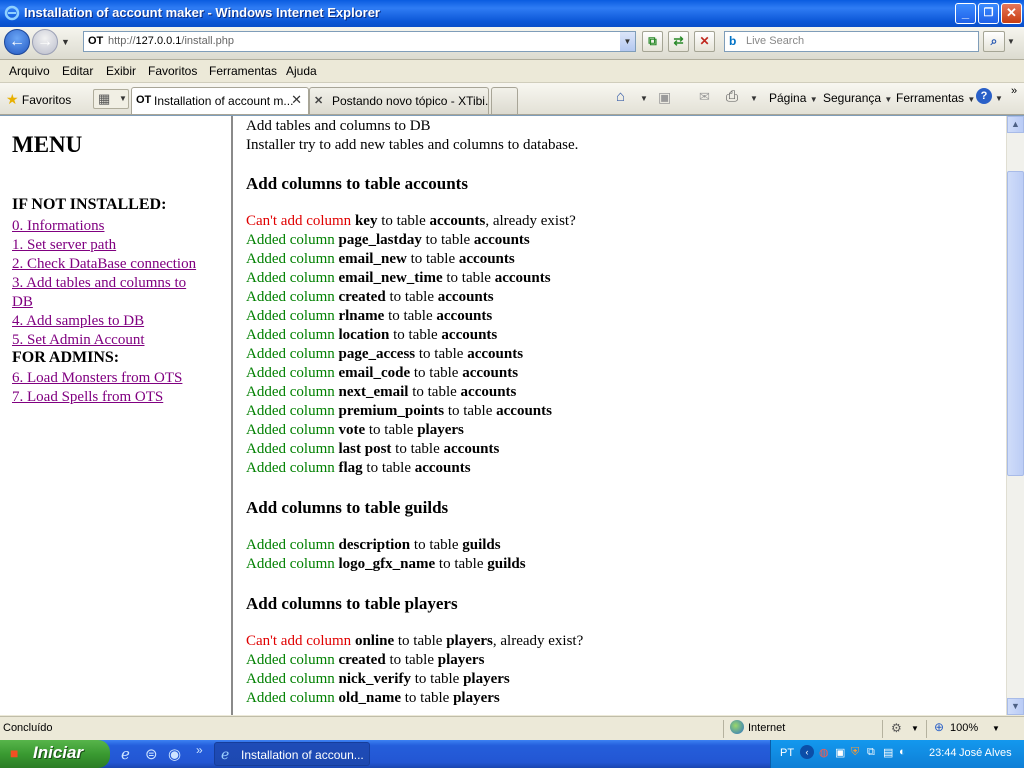 The height and width of the screenshot is (768, 1024). Describe the element at coordinates (58, 226) in the screenshot. I see `link-informations: 0. Informations` at that location.